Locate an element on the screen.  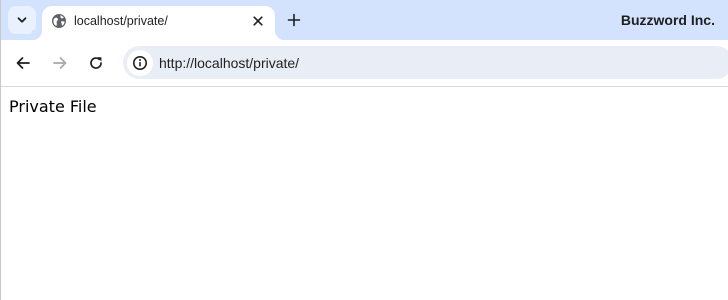
tab-strip: localhost/private/ Buzzword Inc. is located at coordinates (364, 20).